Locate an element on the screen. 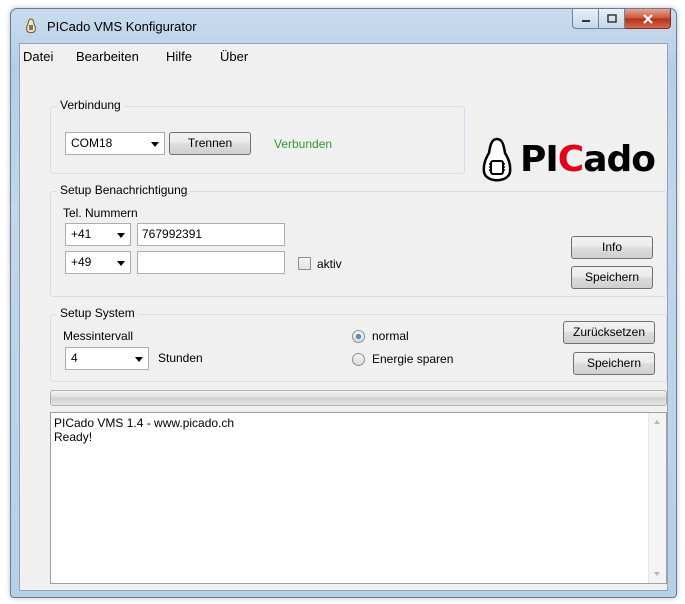 The width and height of the screenshot is (685, 604). log-line: Ready! is located at coordinates (73, 437).